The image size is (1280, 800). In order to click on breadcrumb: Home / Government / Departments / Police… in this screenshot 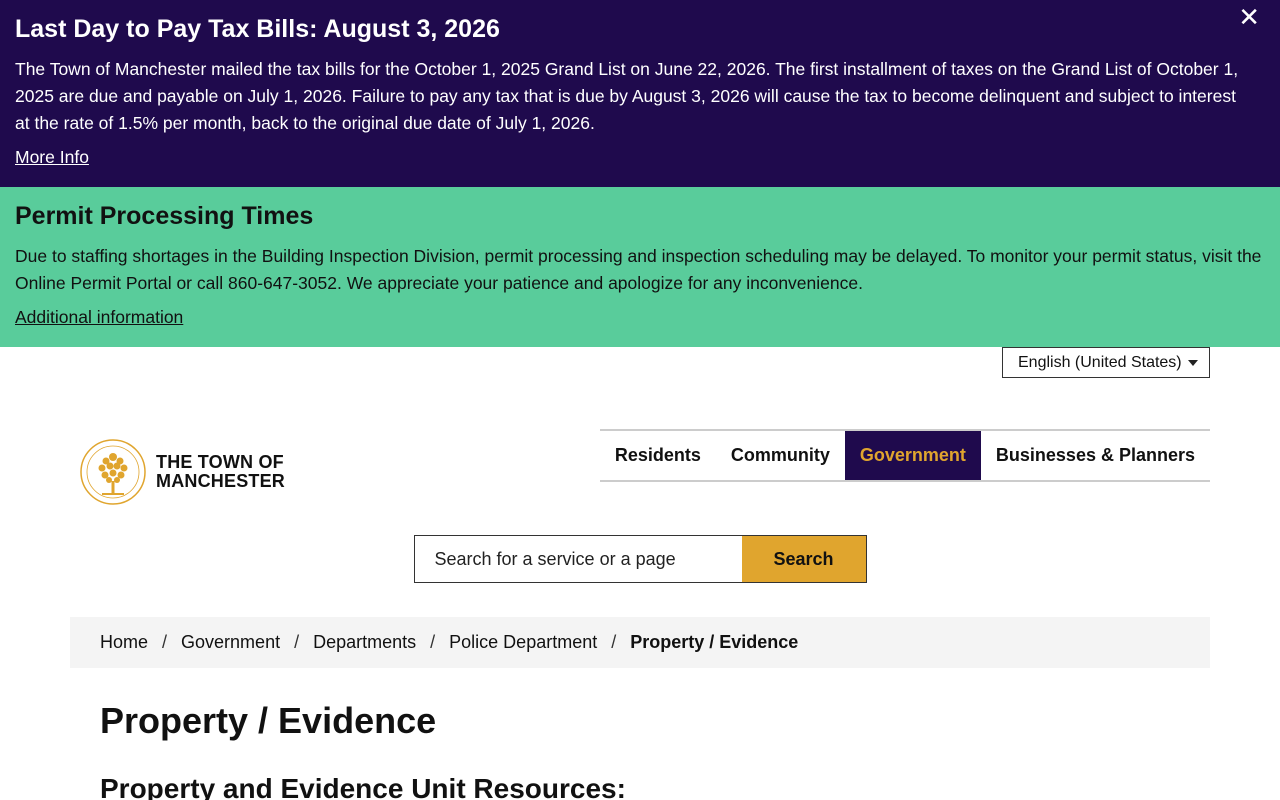, I will do `click(640, 642)`.